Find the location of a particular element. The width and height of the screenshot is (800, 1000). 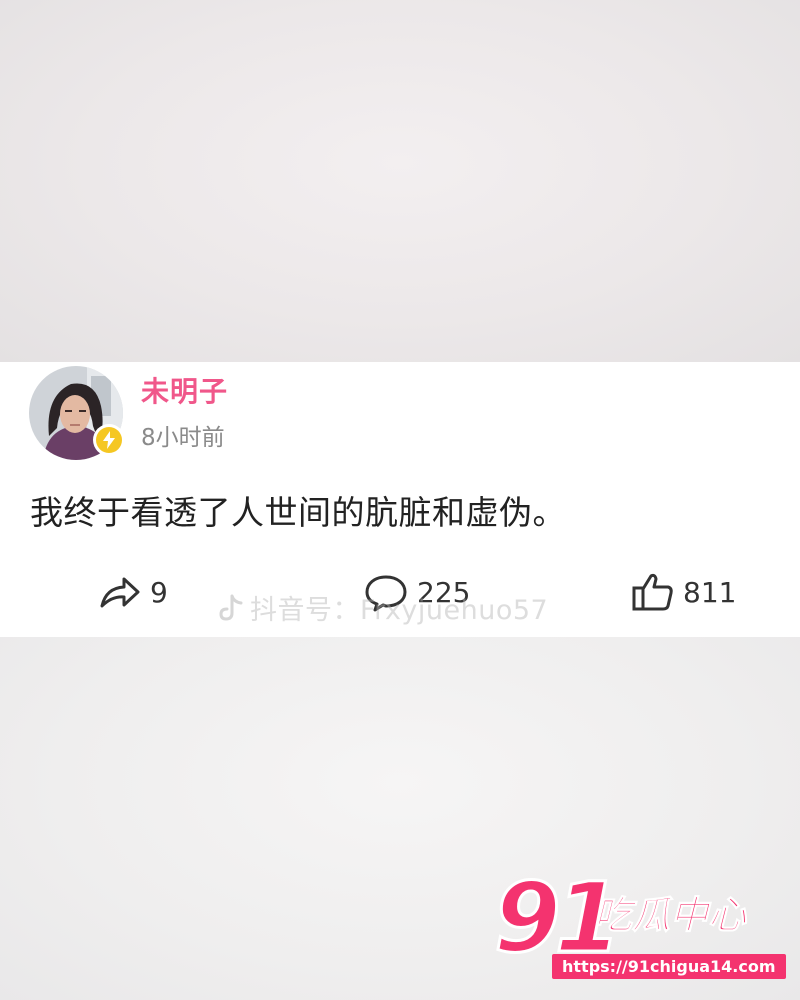

like-button: 811 is located at coordinates (683, 592).